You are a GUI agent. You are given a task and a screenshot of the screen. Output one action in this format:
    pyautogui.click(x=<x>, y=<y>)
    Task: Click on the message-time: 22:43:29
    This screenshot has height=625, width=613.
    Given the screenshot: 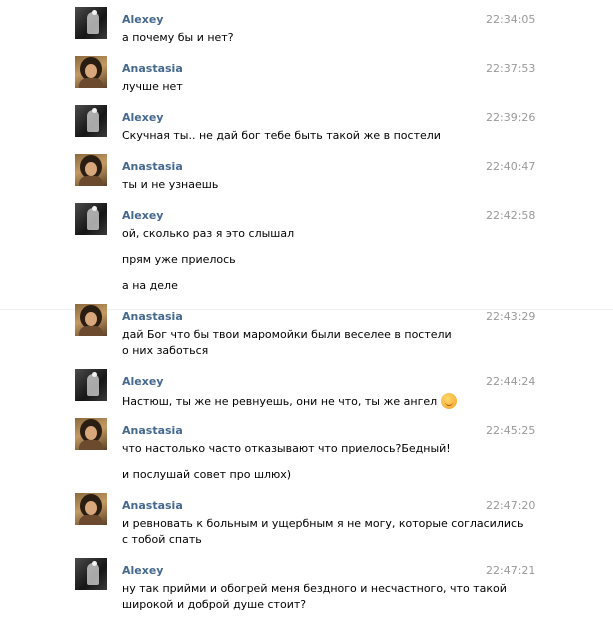 What is the action you would take?
    pyautogui.click(x=511, y=316)
    